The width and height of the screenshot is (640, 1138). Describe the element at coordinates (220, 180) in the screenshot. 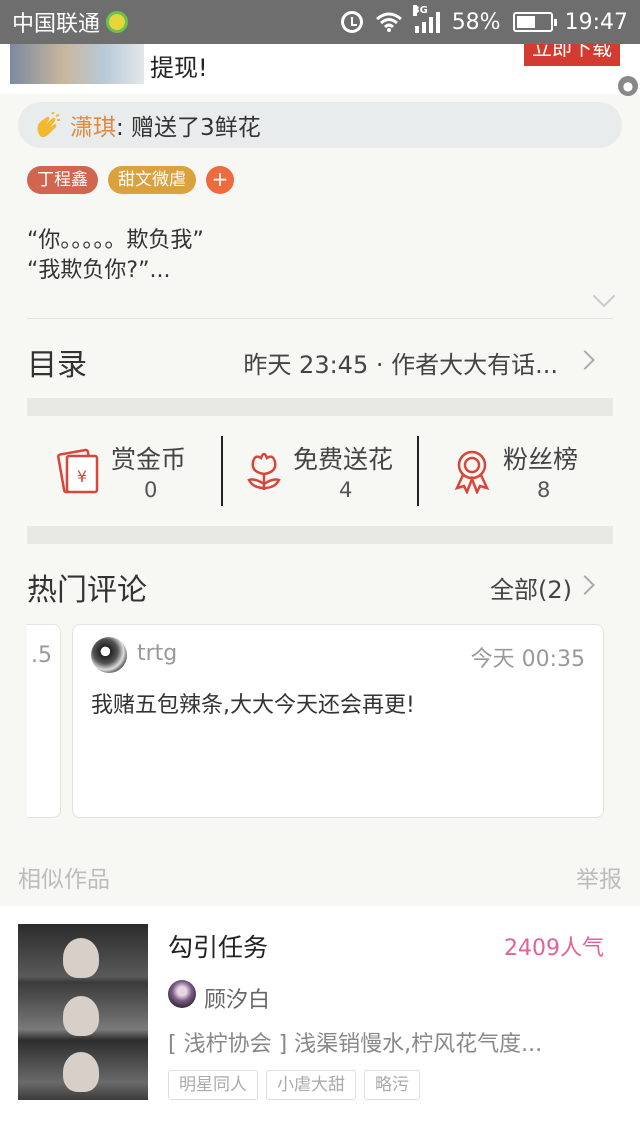

I see `add-tag-button: +` at that location.